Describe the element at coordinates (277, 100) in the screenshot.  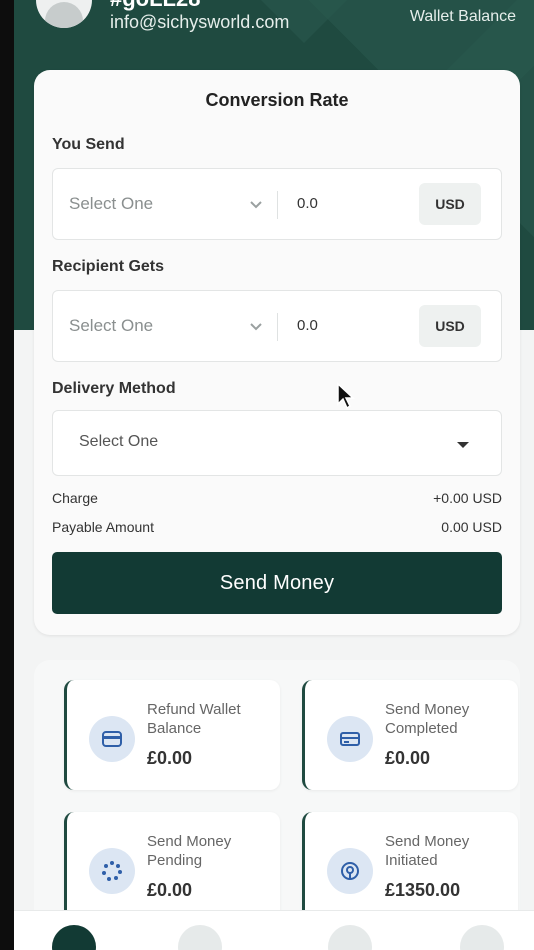
I see `card-title: Conversion Rate` at that location.